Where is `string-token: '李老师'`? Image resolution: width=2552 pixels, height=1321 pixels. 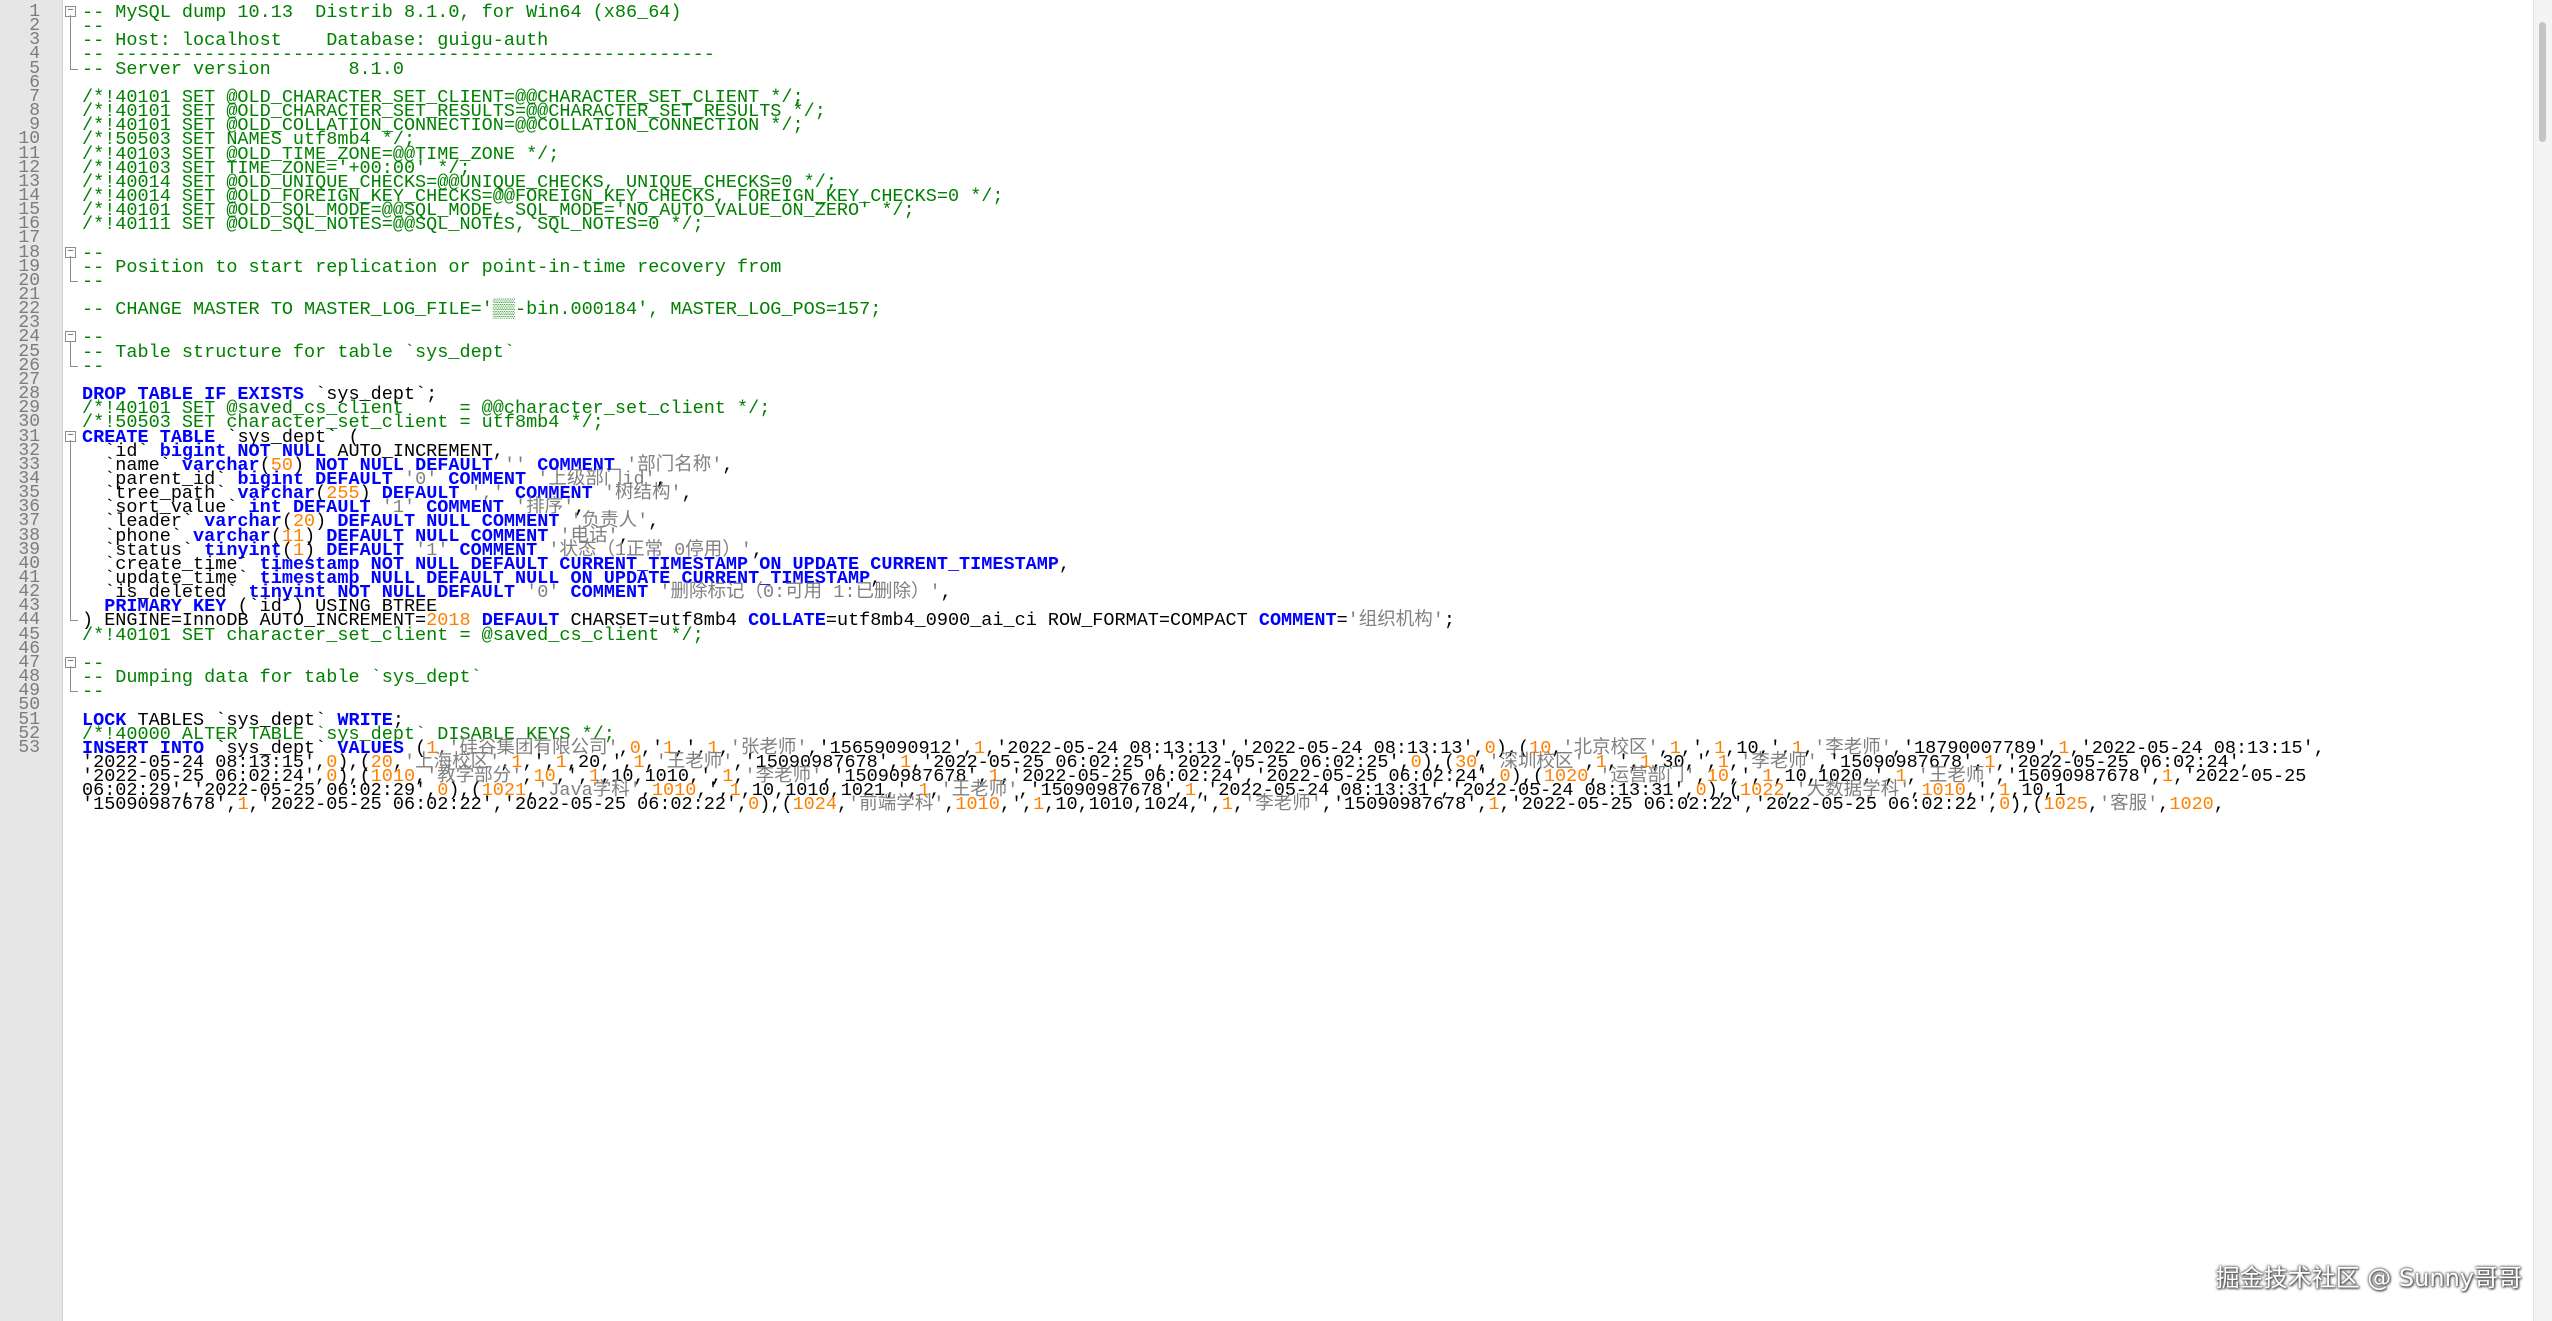
string-token: '李老师' is located at coordinates (1283, 805).